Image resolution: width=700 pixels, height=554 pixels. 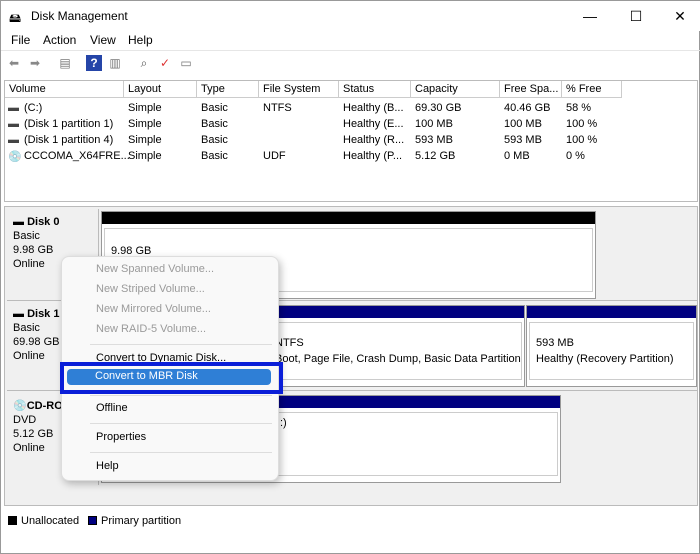 I want to click on table-cell: 40.46 GB, so click(x=527, y=108).